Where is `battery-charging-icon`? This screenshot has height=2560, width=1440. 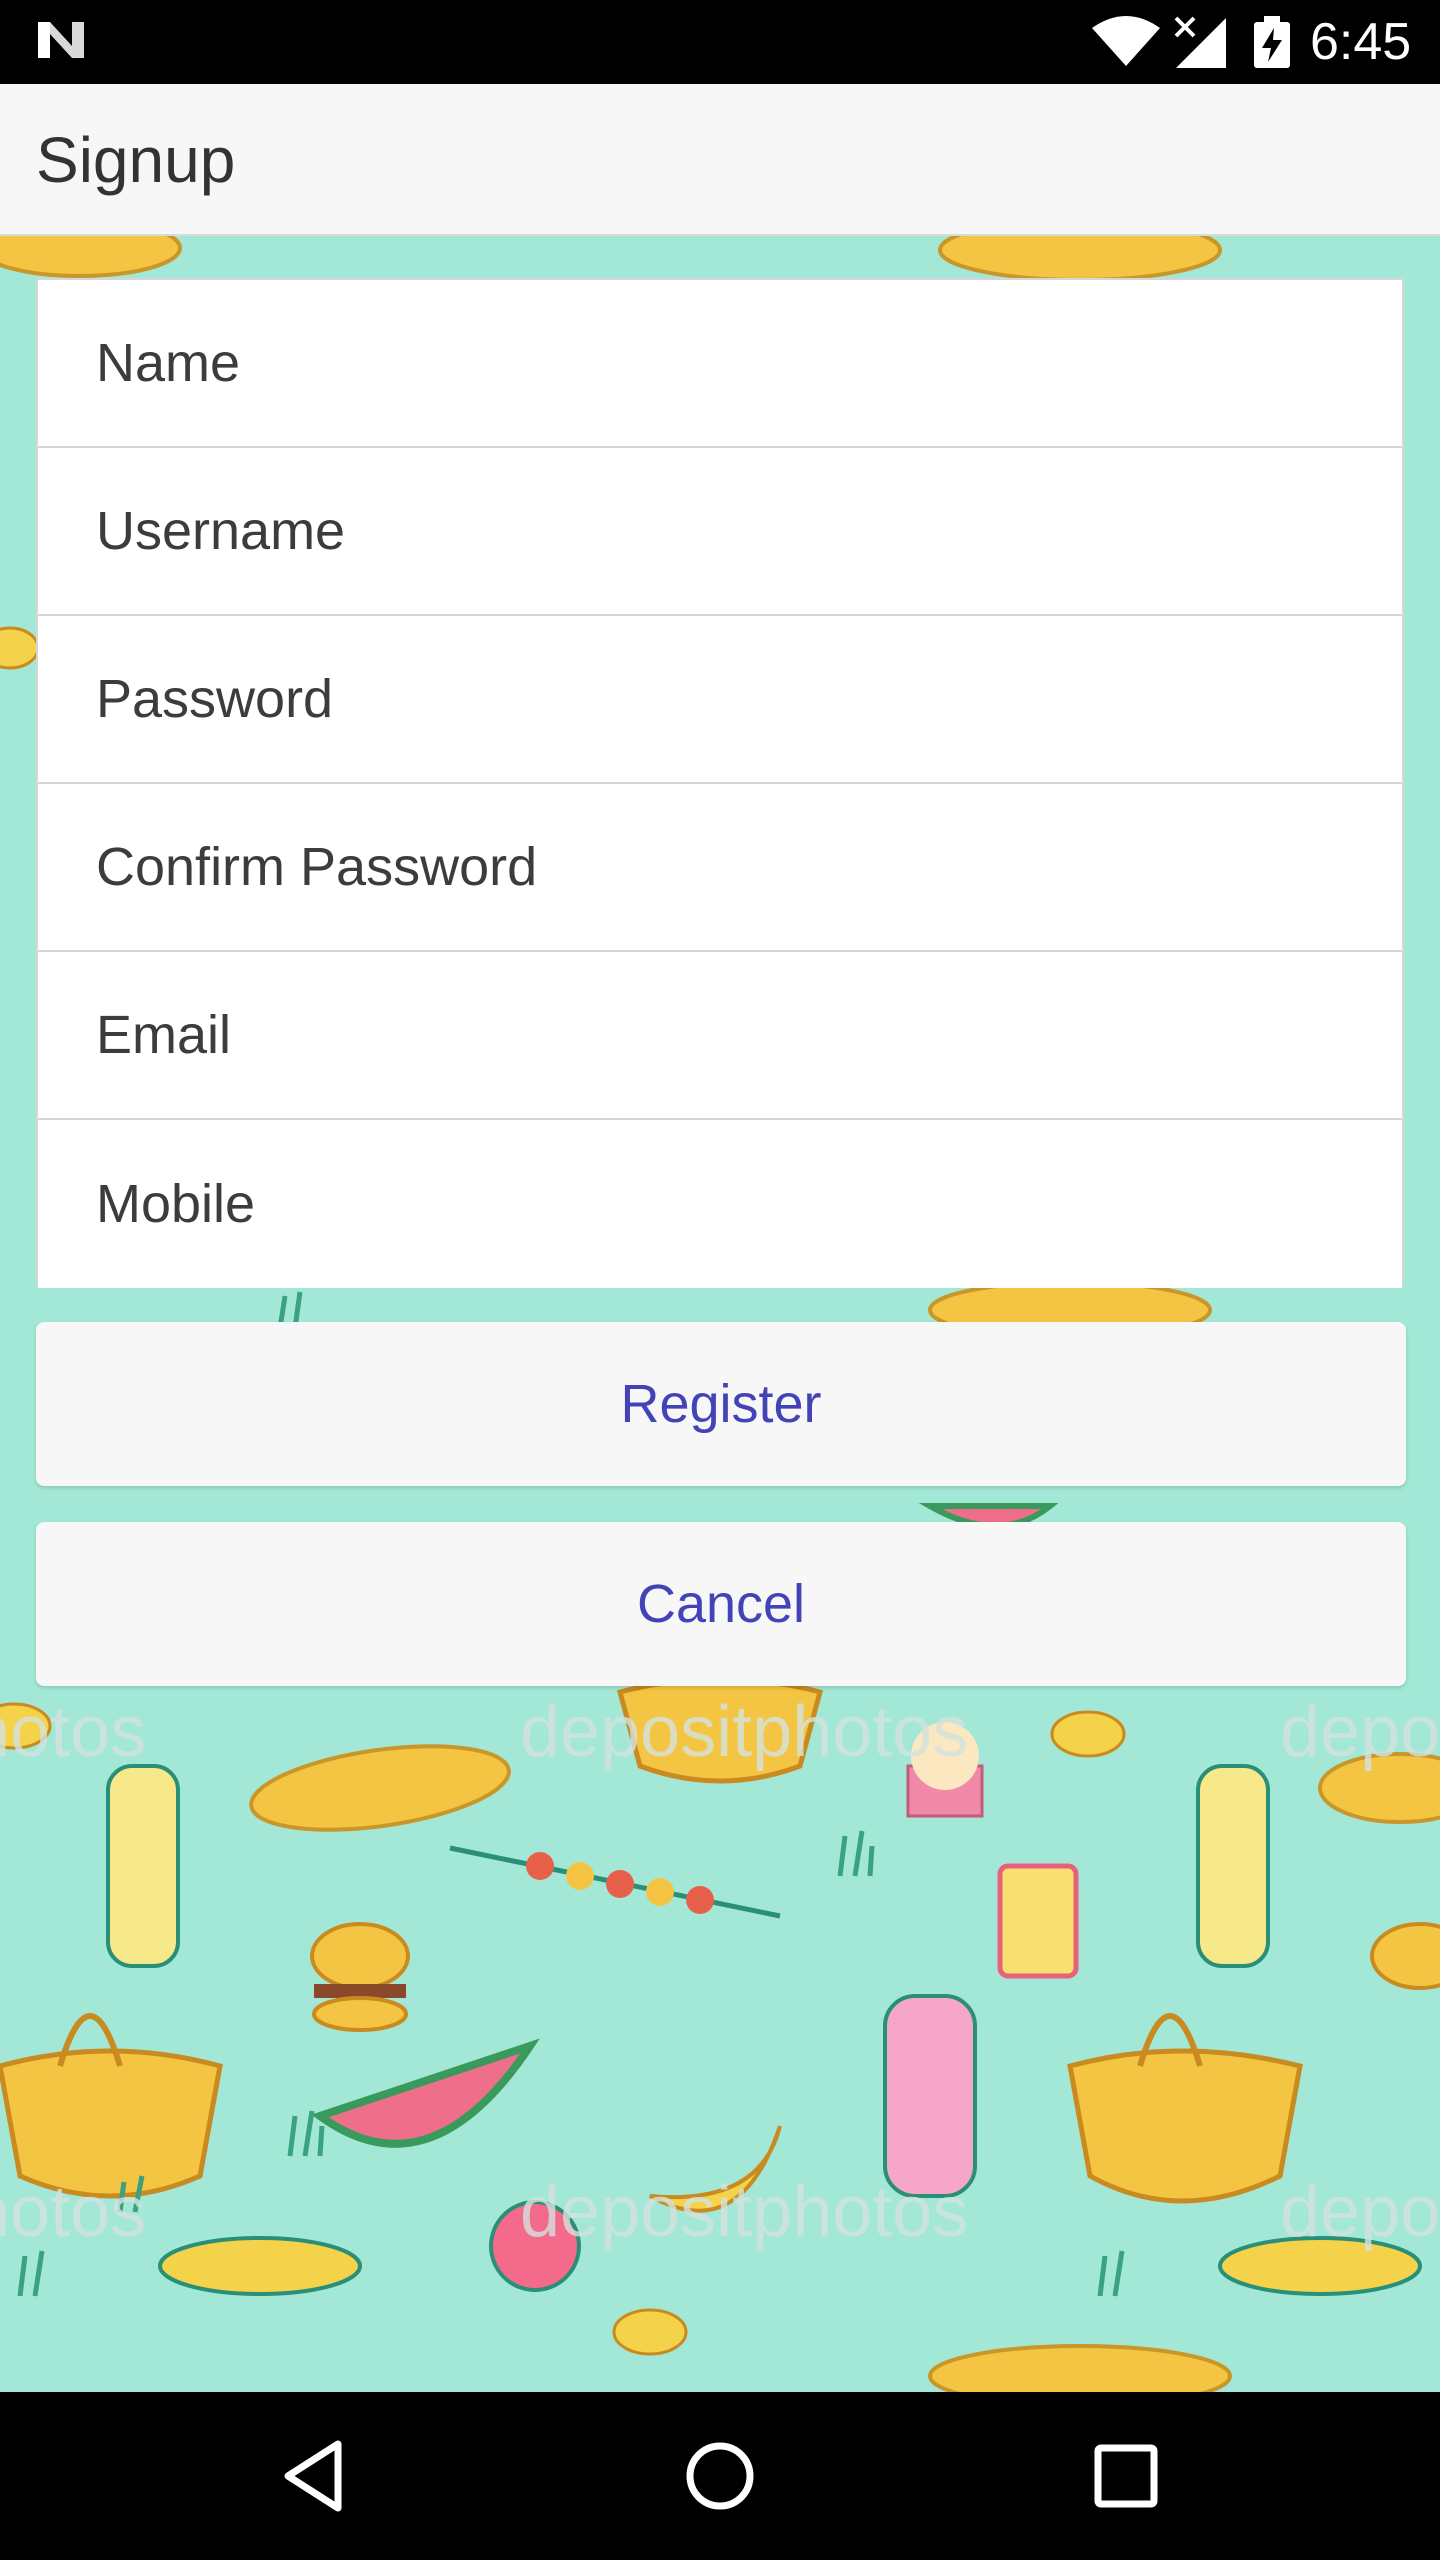 battery-charging-icon is located at coordinates (1272, 42).